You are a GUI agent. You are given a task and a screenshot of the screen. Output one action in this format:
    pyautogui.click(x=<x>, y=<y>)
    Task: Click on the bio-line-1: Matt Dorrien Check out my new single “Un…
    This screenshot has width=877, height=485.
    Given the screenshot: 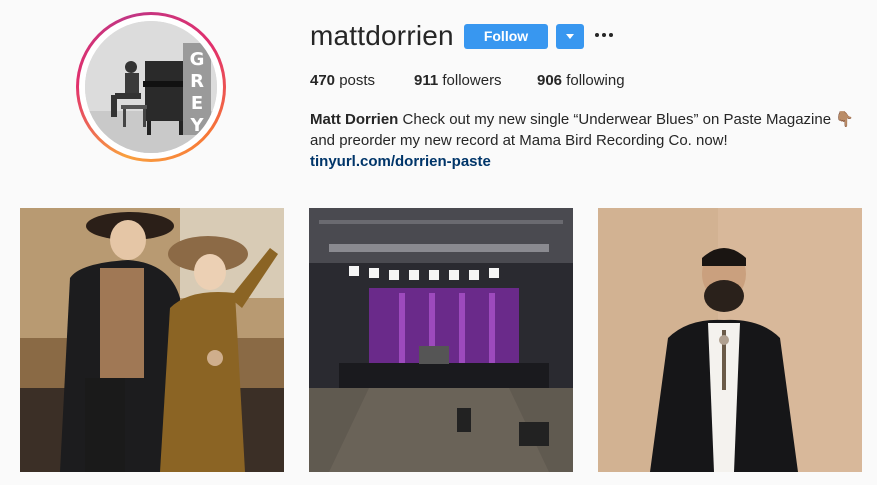 What is the action you would take?
    pyautogui.click(x=590, y=119)
    